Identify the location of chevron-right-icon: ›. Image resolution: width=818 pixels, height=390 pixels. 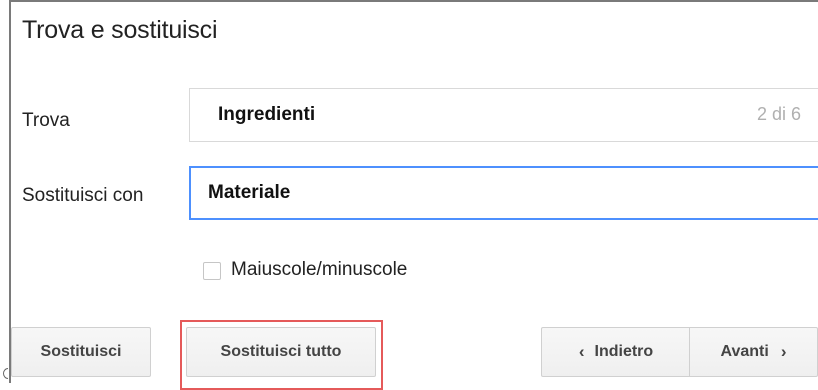
(783, 351).